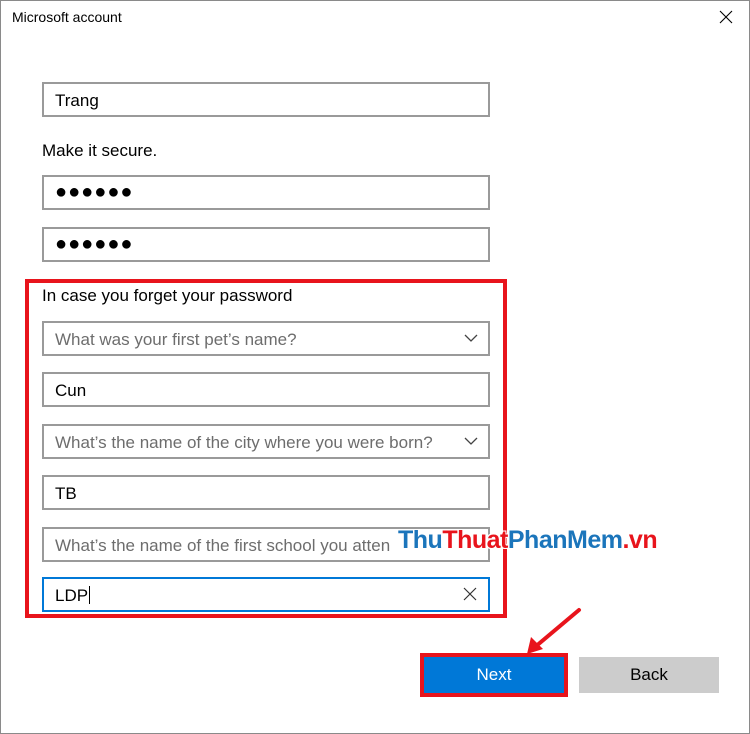 Image resolution: width=750 pixels, height=734 pixels. What do you see at coordinates (266, 594) in the screenshot?
I see `security-answer-3-field: LDP` at bounding box center [266, 594].